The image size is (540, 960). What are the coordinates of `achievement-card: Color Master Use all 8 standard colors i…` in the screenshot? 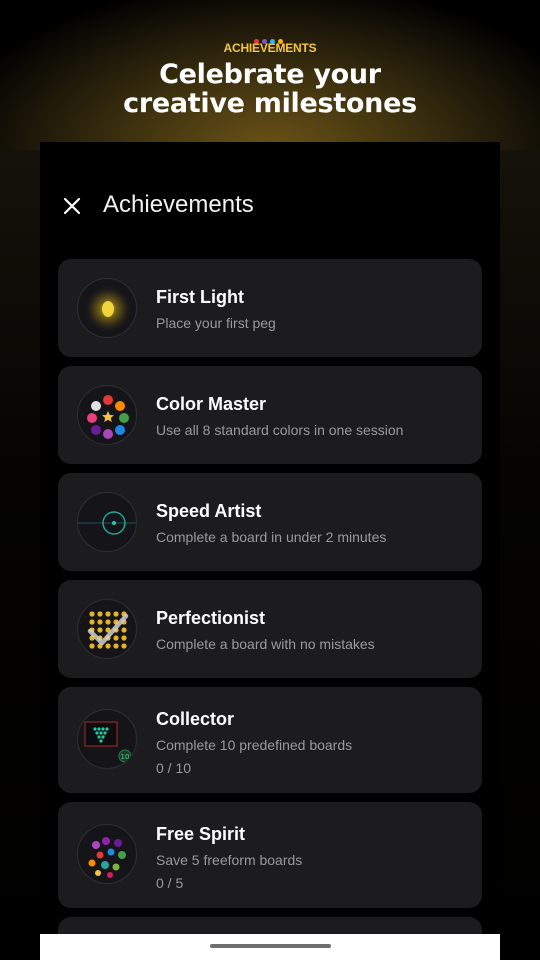 It's located at (270, 415).